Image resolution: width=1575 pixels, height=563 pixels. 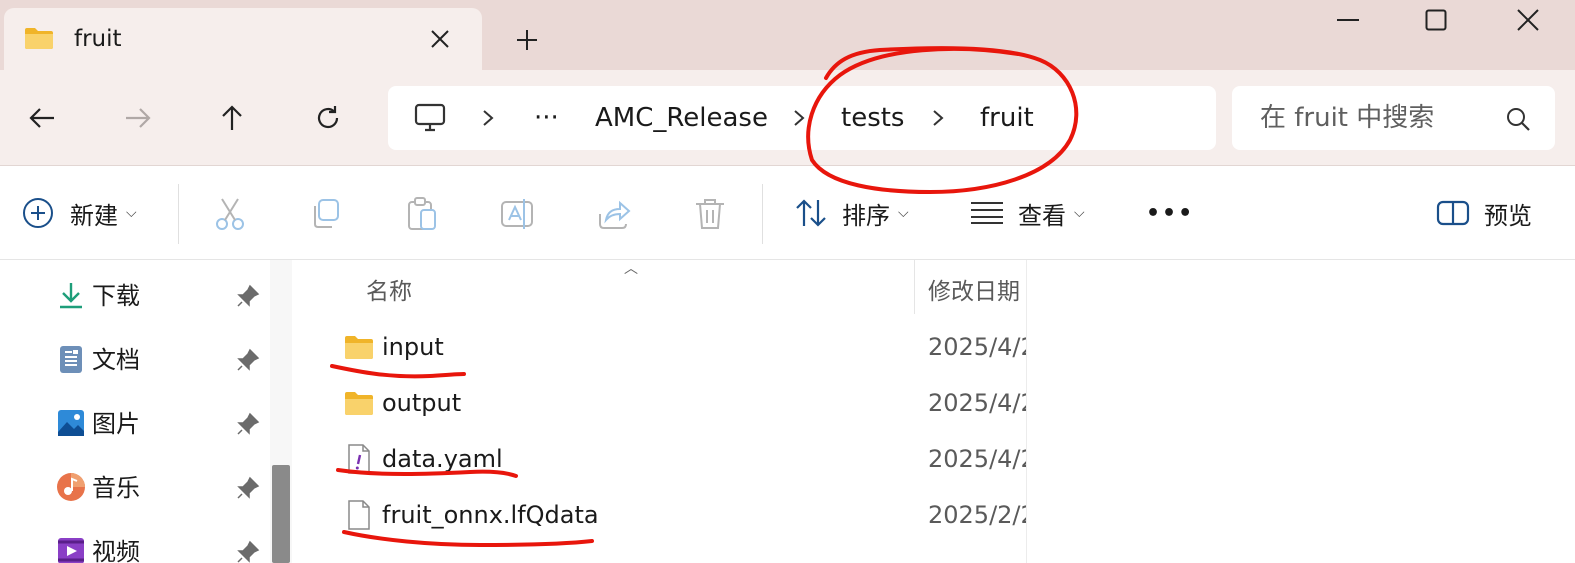 I want to click on computer-icon, so click(x=430, y=117).